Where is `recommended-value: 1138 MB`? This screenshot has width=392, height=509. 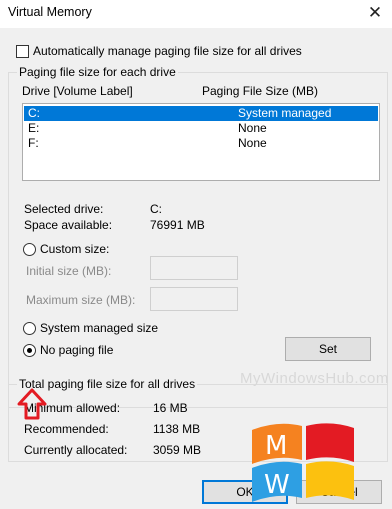 recommended-value: 1138 MB is located at coordinates (177, 429).